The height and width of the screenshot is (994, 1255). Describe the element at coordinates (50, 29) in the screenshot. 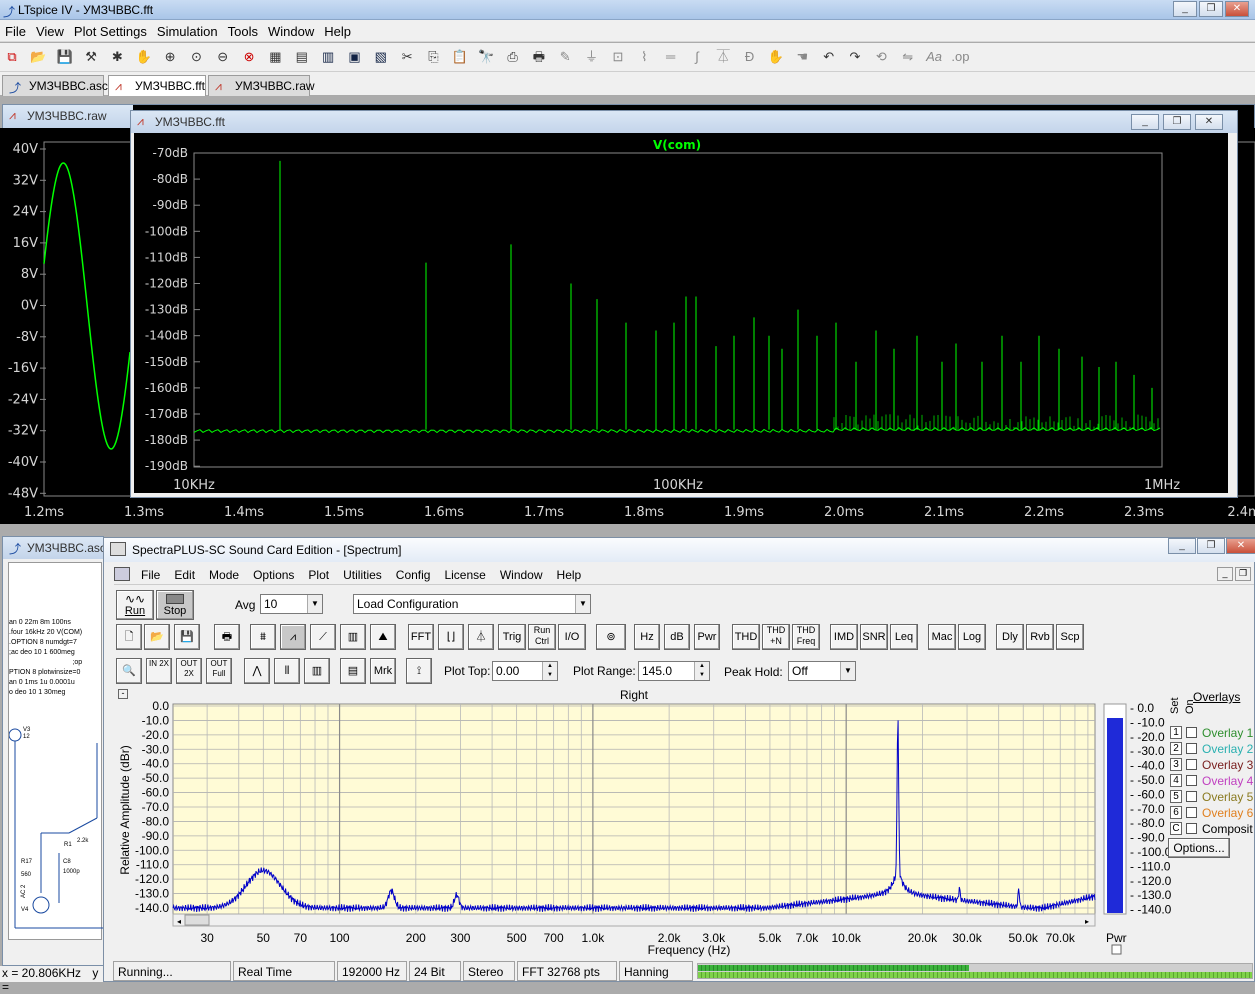

I see `menu-view: View` at that location.